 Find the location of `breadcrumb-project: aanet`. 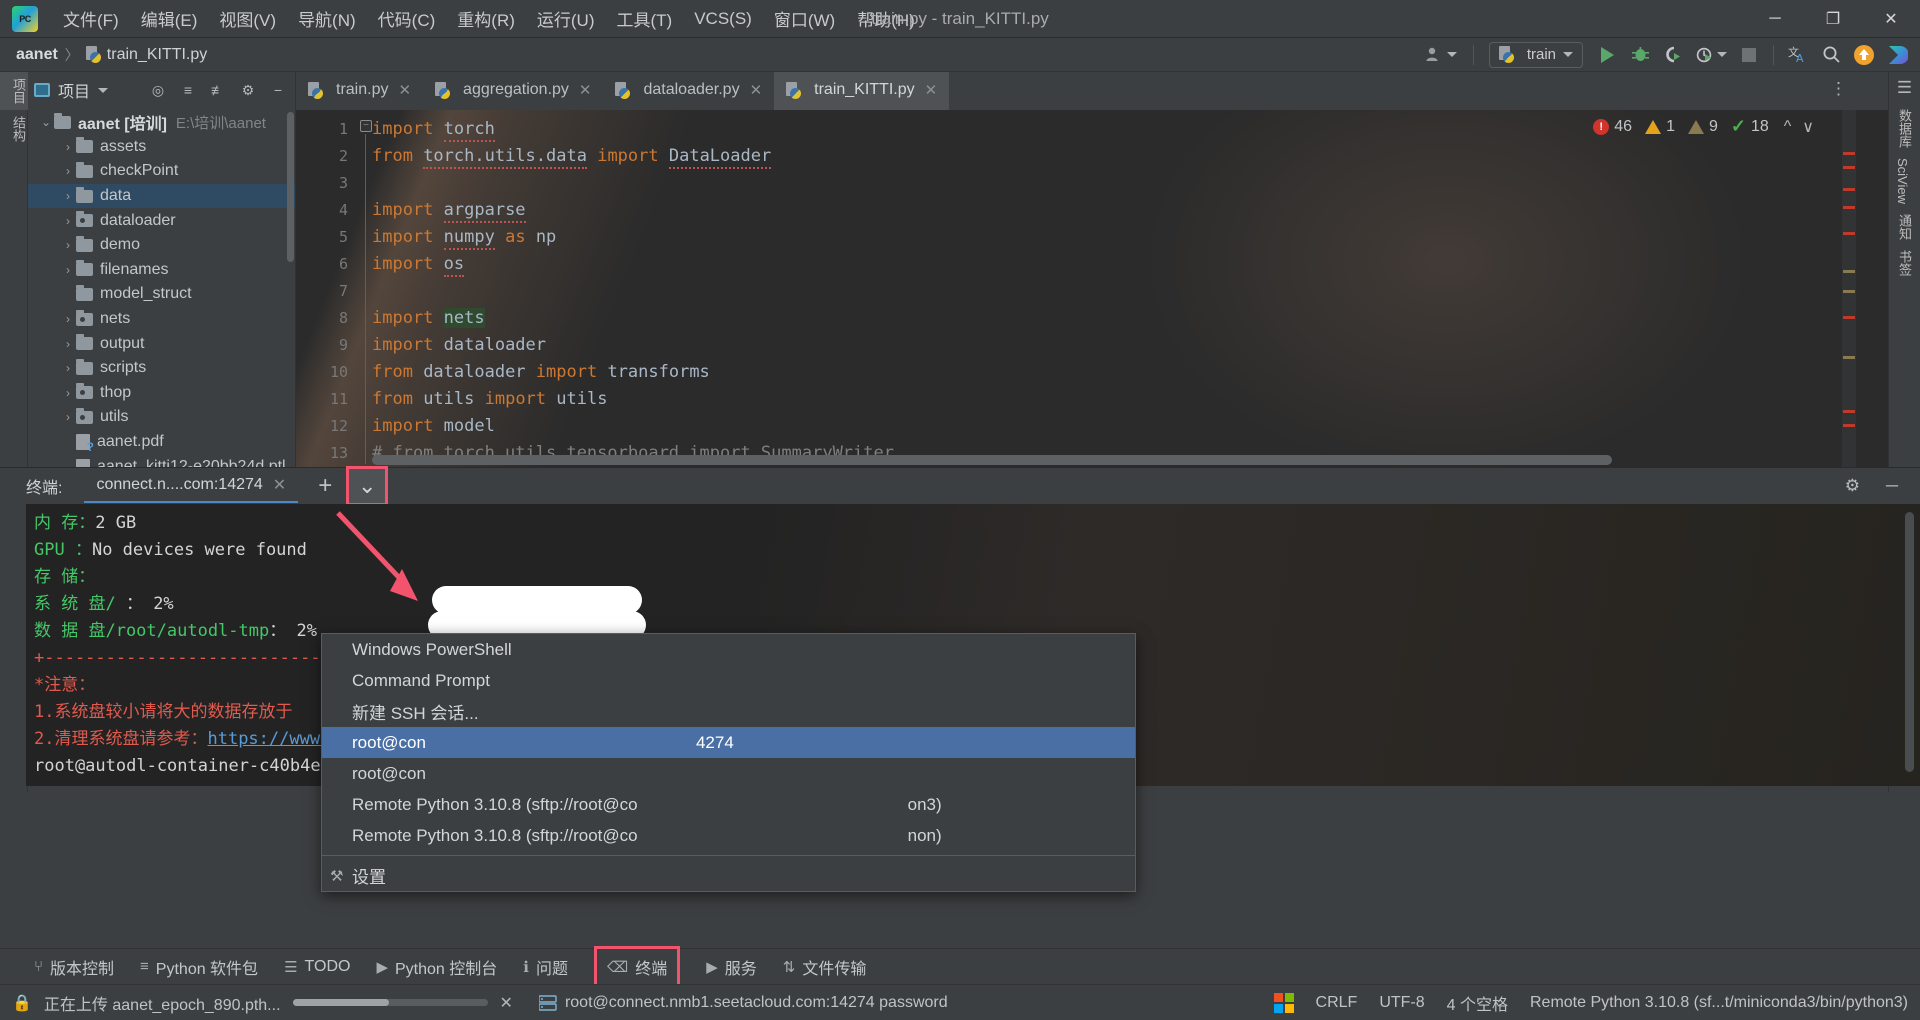

breadcrumb-project: aanet is located at coordinates (37, 55).